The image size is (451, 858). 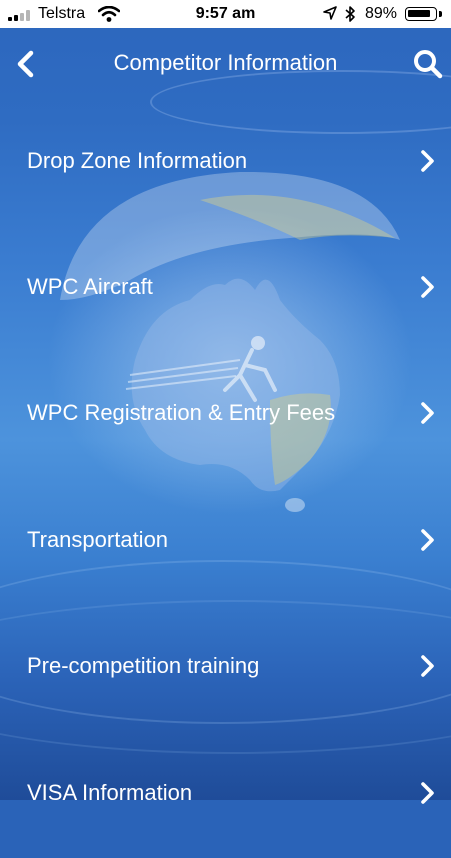 I want to click on menu-item-label: WPC Registration & Entry Fees, so click(x=181, y=412).